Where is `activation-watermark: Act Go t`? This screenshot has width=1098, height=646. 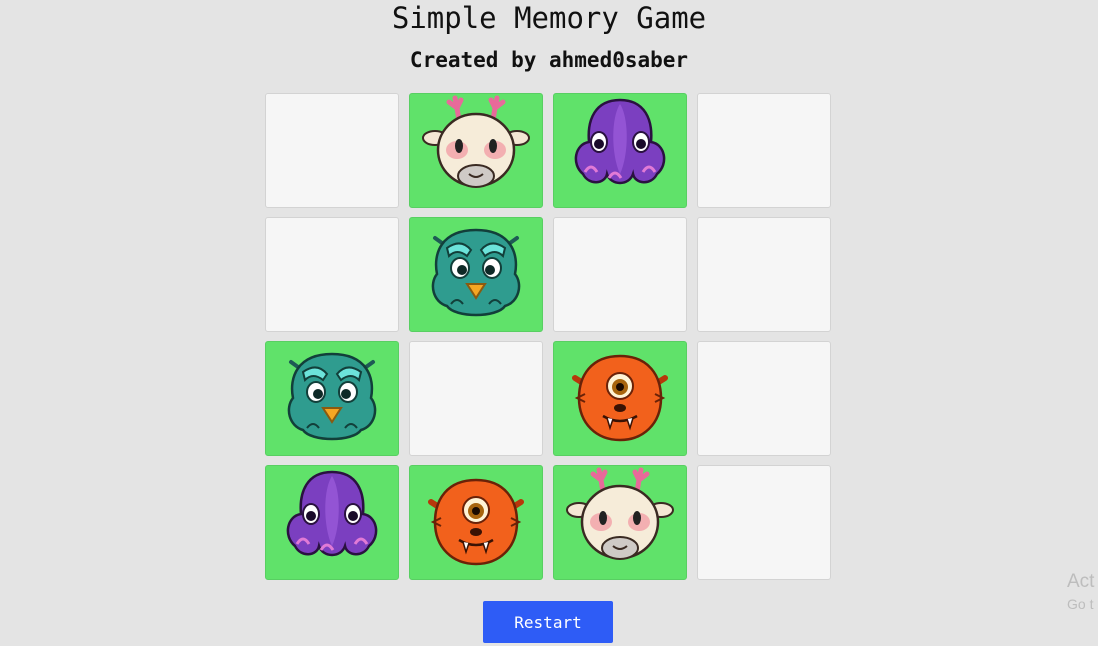 activation-watermark: Act Go t is located at coordinates (1080, 592).